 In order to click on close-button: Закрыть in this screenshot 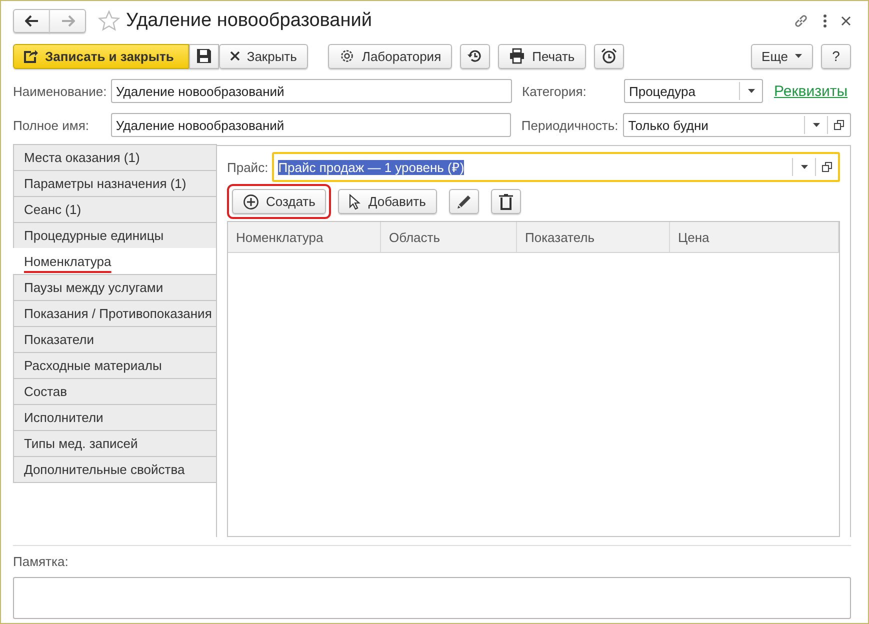, I will do `click(263, 56)`.